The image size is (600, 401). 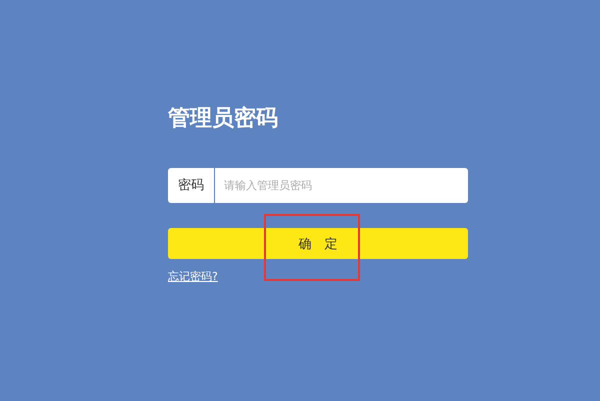 What do you see at coordinates (318, 243) in the screenshot?
I see `confirm-button: 确 定` at bounding box center [318, 243].